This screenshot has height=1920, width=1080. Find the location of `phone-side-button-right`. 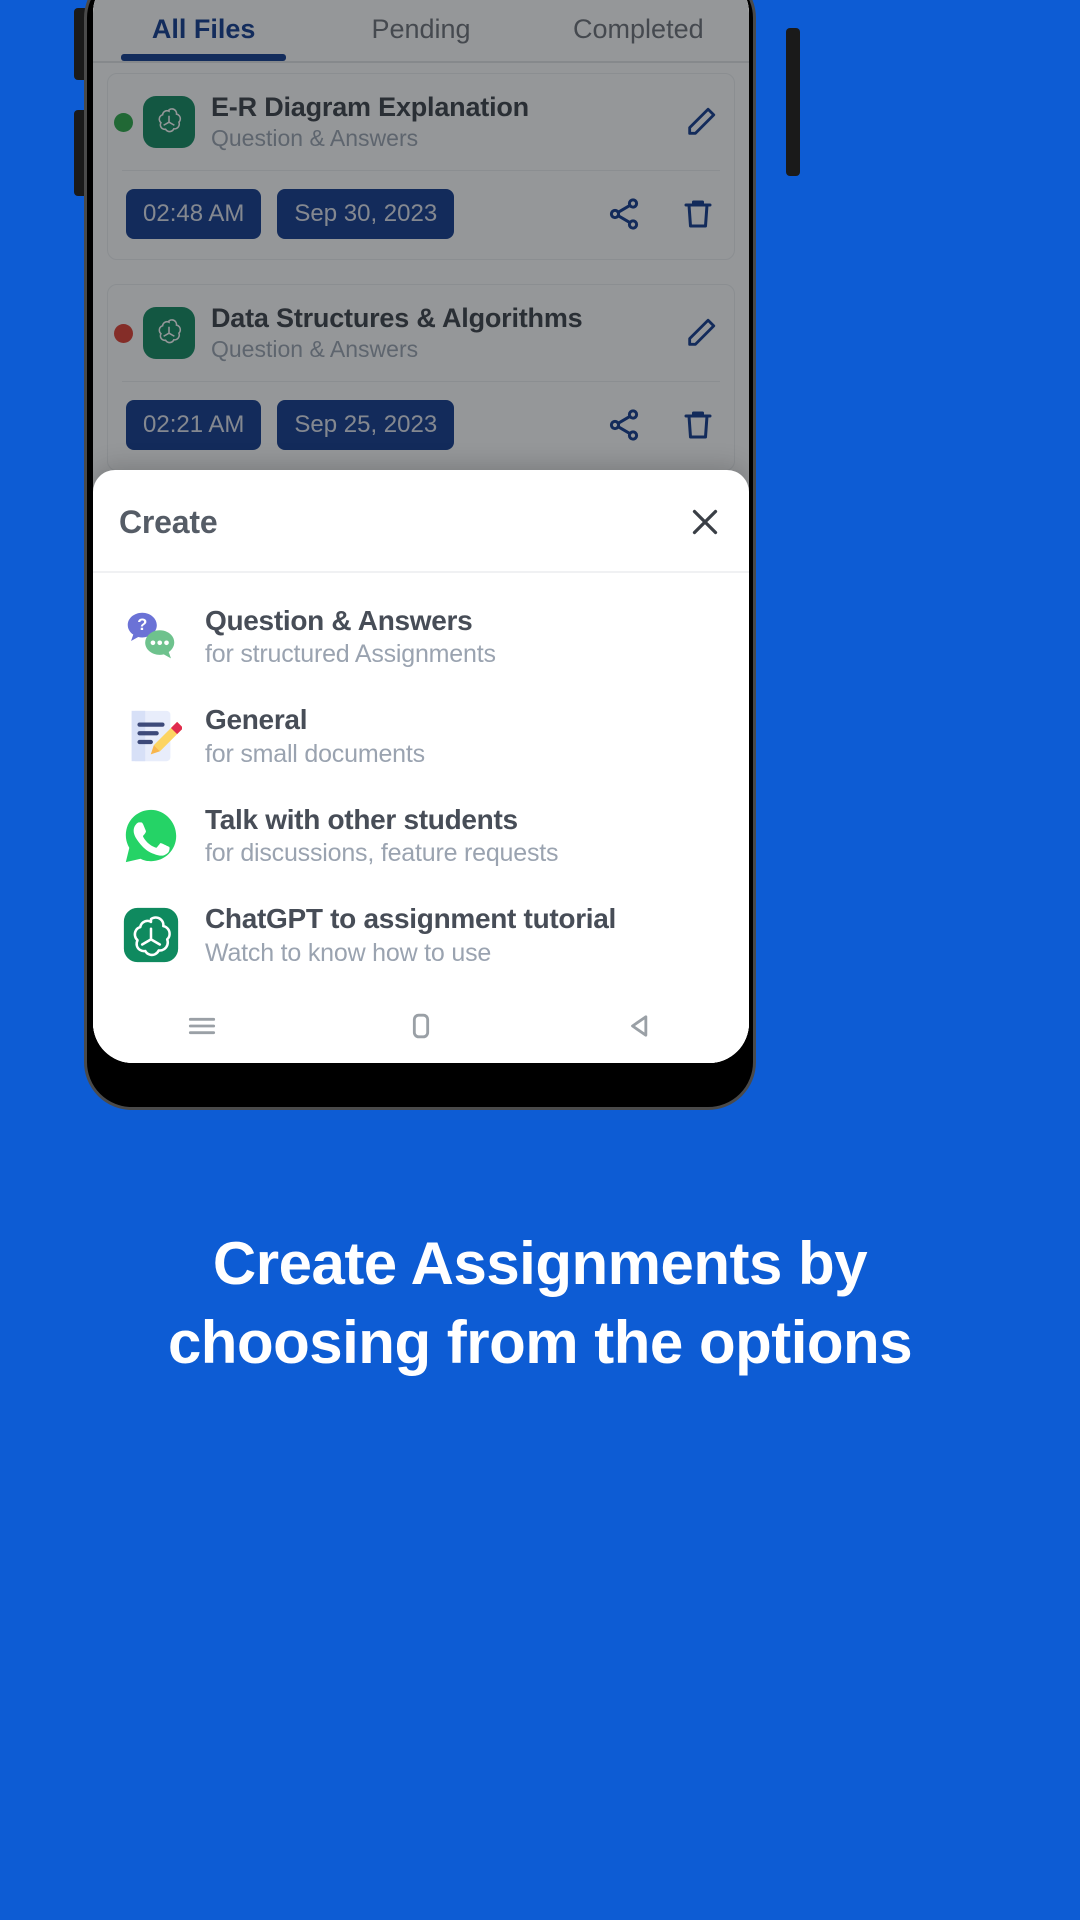

phone-side-button-right is located at coordinates (793, 102).